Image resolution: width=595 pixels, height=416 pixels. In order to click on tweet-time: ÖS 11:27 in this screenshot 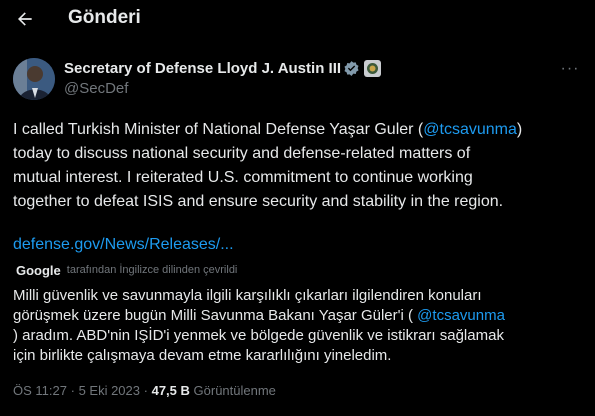, I will do `click(40, 390)`.